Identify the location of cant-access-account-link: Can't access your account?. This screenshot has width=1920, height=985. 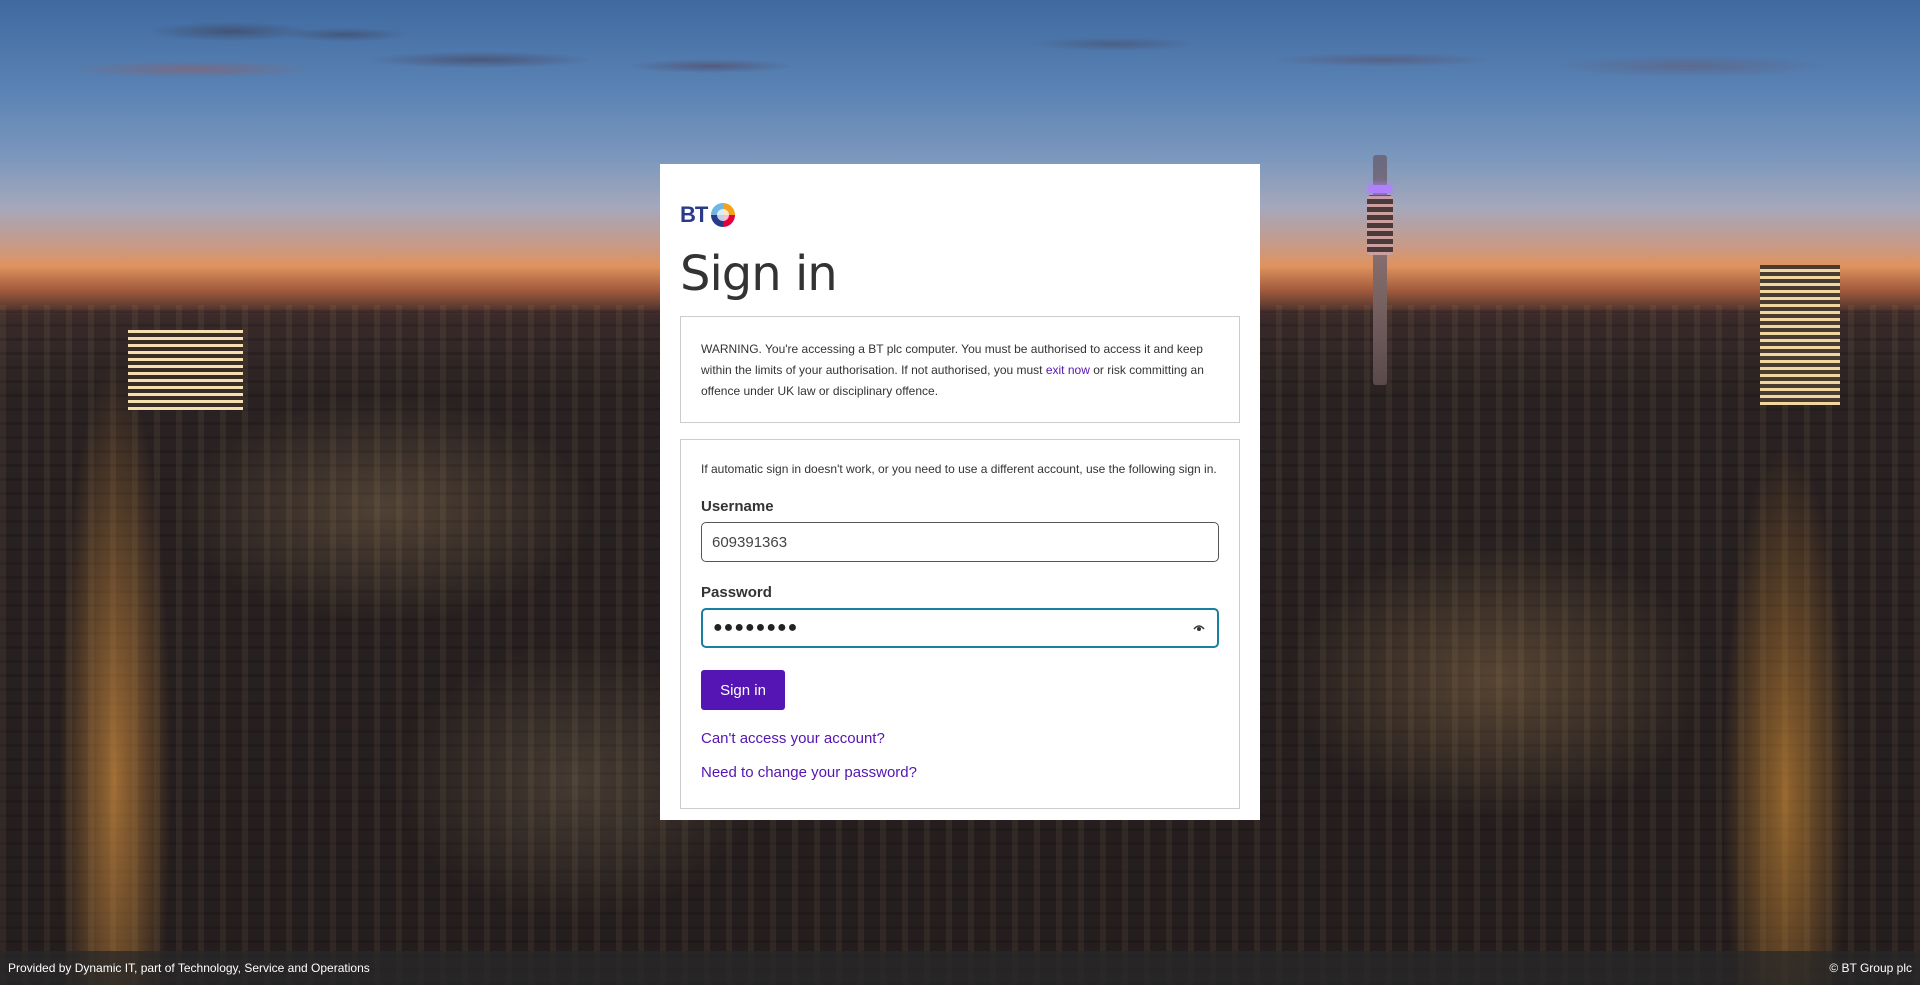
(960, 738).